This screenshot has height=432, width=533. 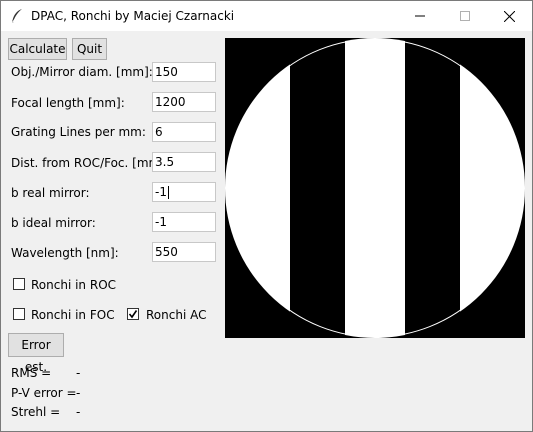 I want to click on maximize-button, so click(x=464, y=16).